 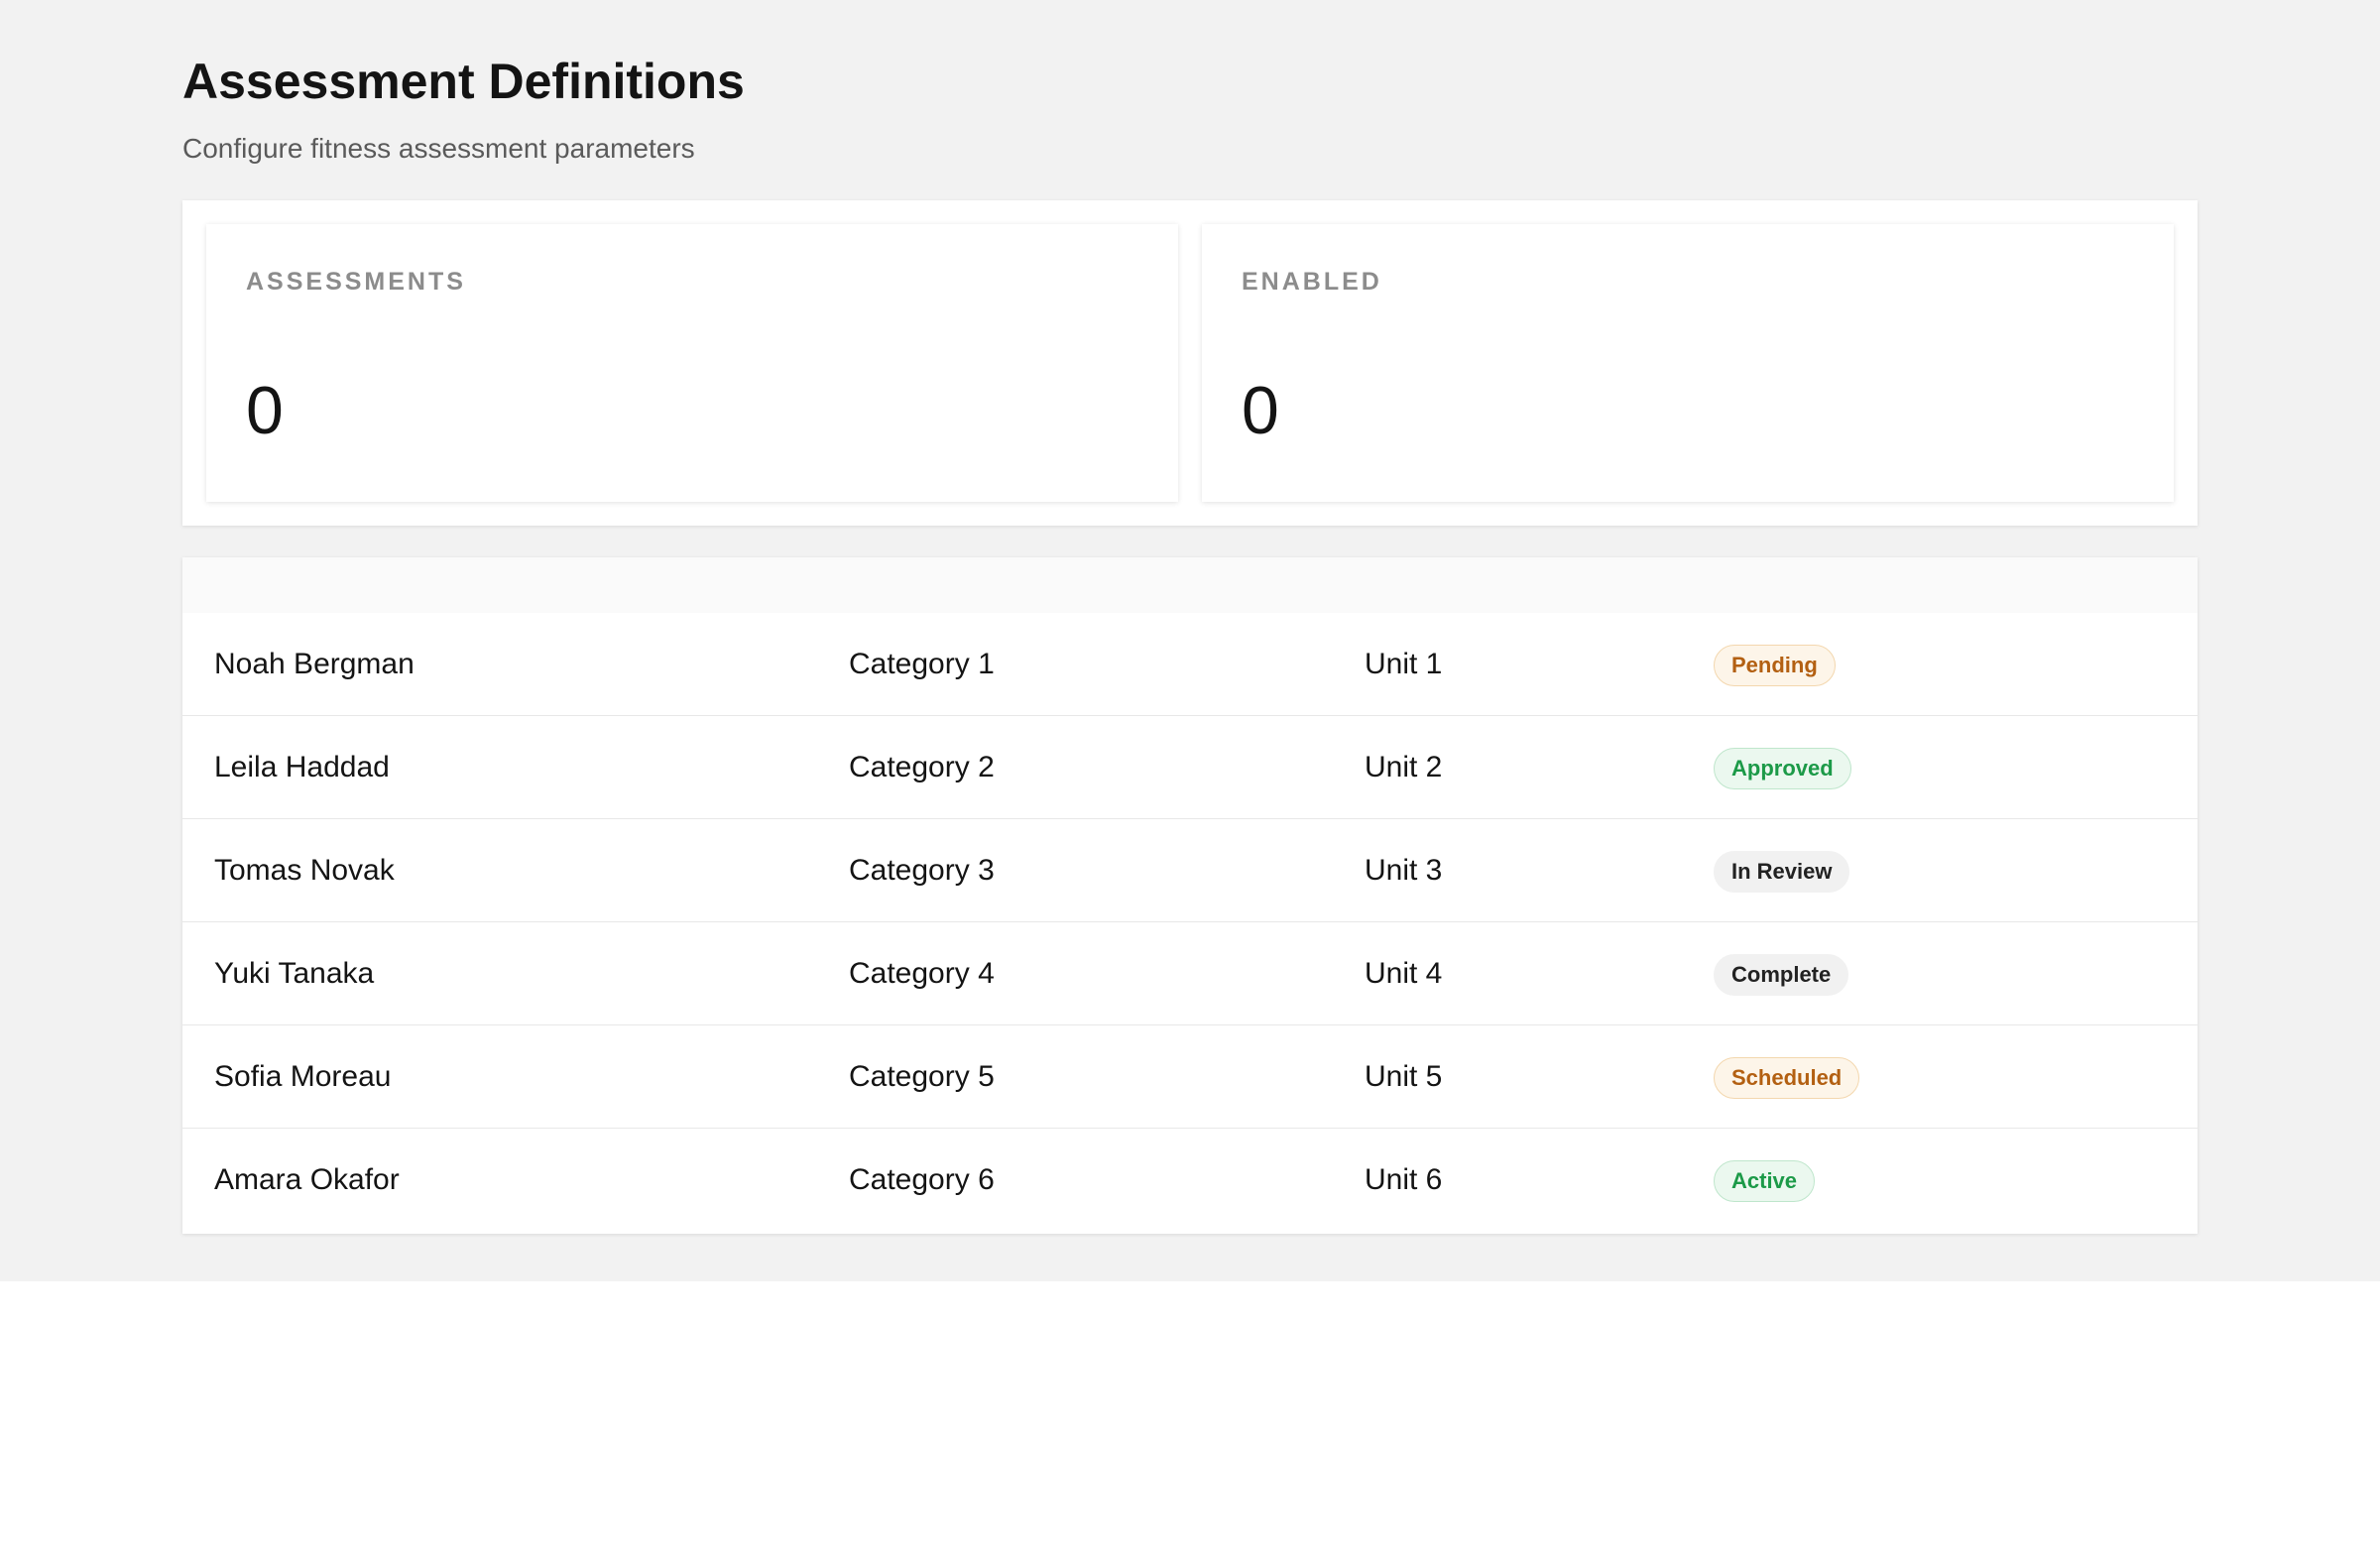 What do you see at coordinates (922, 1076) in the screenshot?
I see `cell-category: Category 5` at bounding box center [922, 1076].